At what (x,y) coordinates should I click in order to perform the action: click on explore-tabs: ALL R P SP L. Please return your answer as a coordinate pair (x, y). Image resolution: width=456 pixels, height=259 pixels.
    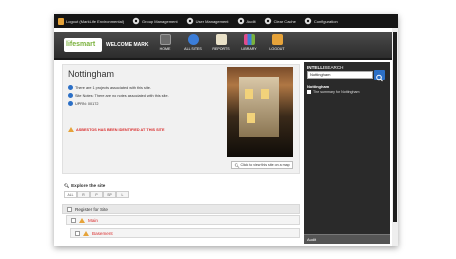
    Looking at the image, I should click on (96, 194).